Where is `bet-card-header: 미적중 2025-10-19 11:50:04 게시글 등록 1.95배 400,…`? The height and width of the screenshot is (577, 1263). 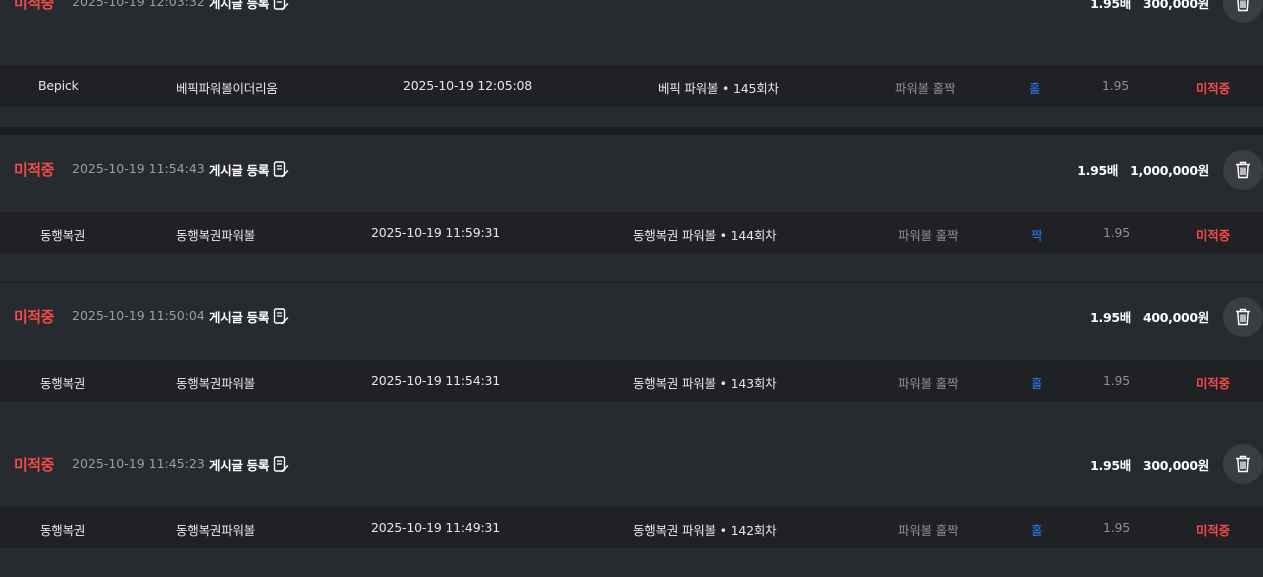 bet-card-header: 미적중 2025-10-19 11:50:04 게시글 등록 1.95배 400,… is located at coordinates (631, 315).